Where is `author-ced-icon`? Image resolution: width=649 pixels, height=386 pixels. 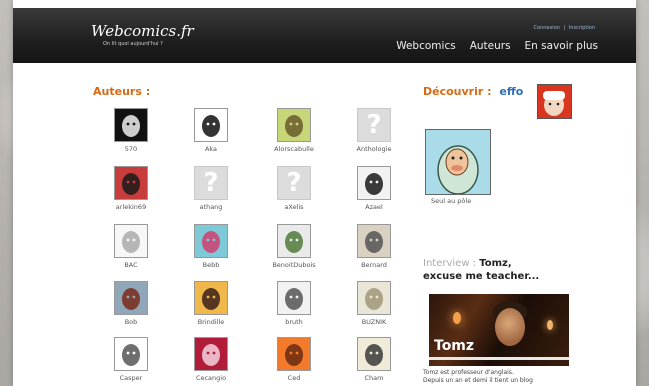 author-ced-icon is located at coordinates (294, 354).